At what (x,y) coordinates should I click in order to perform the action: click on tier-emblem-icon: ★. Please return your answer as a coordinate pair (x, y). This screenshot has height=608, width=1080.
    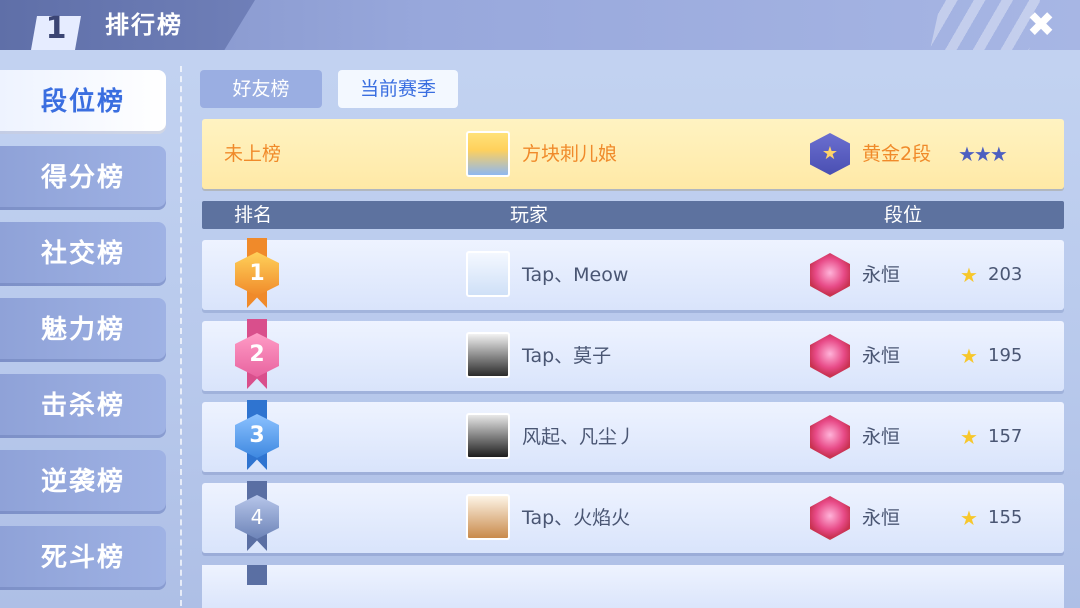
    Looking at the image, I should click on (830, 154).